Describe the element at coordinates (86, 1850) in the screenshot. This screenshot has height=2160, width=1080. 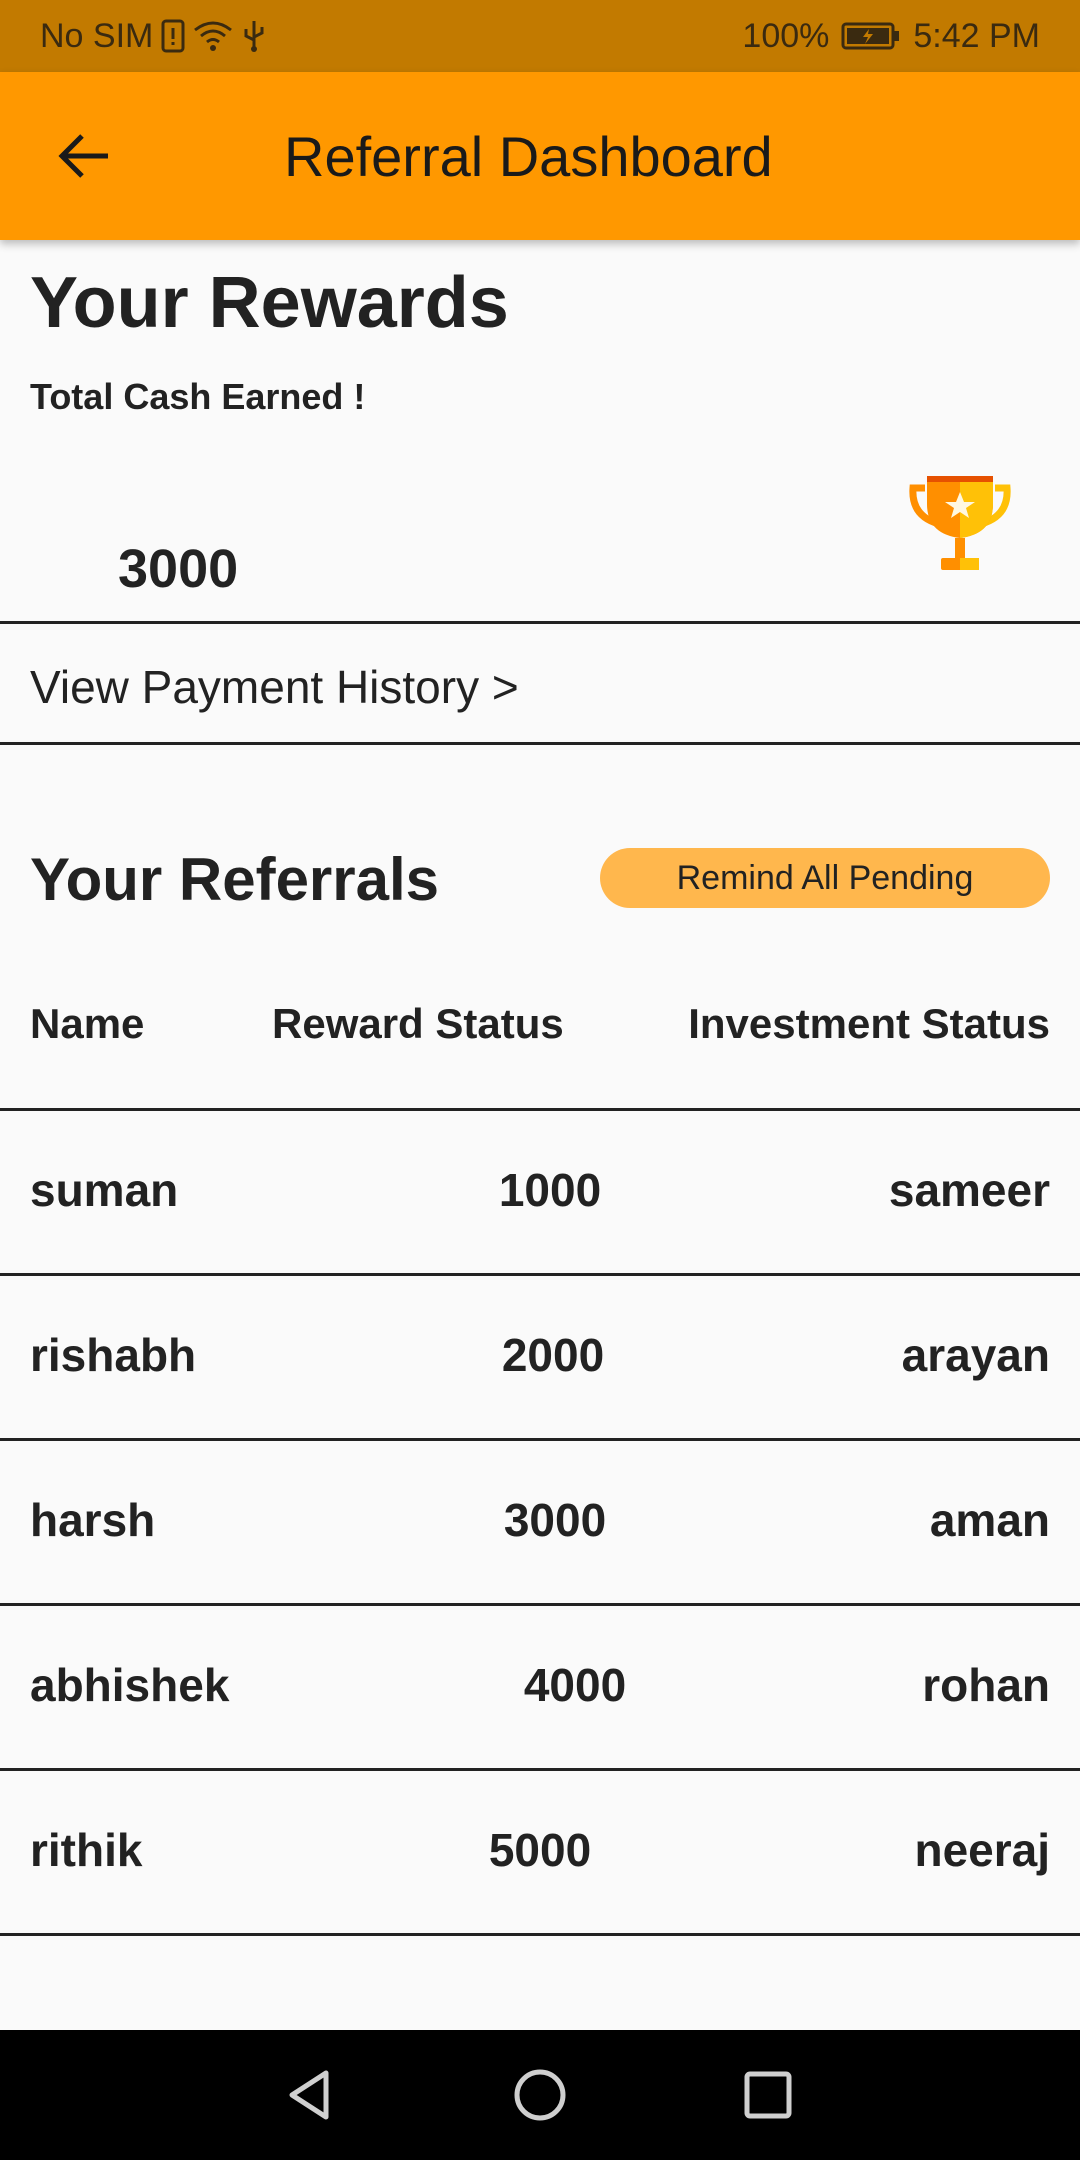
I see `referral-name: rithik` at that location.